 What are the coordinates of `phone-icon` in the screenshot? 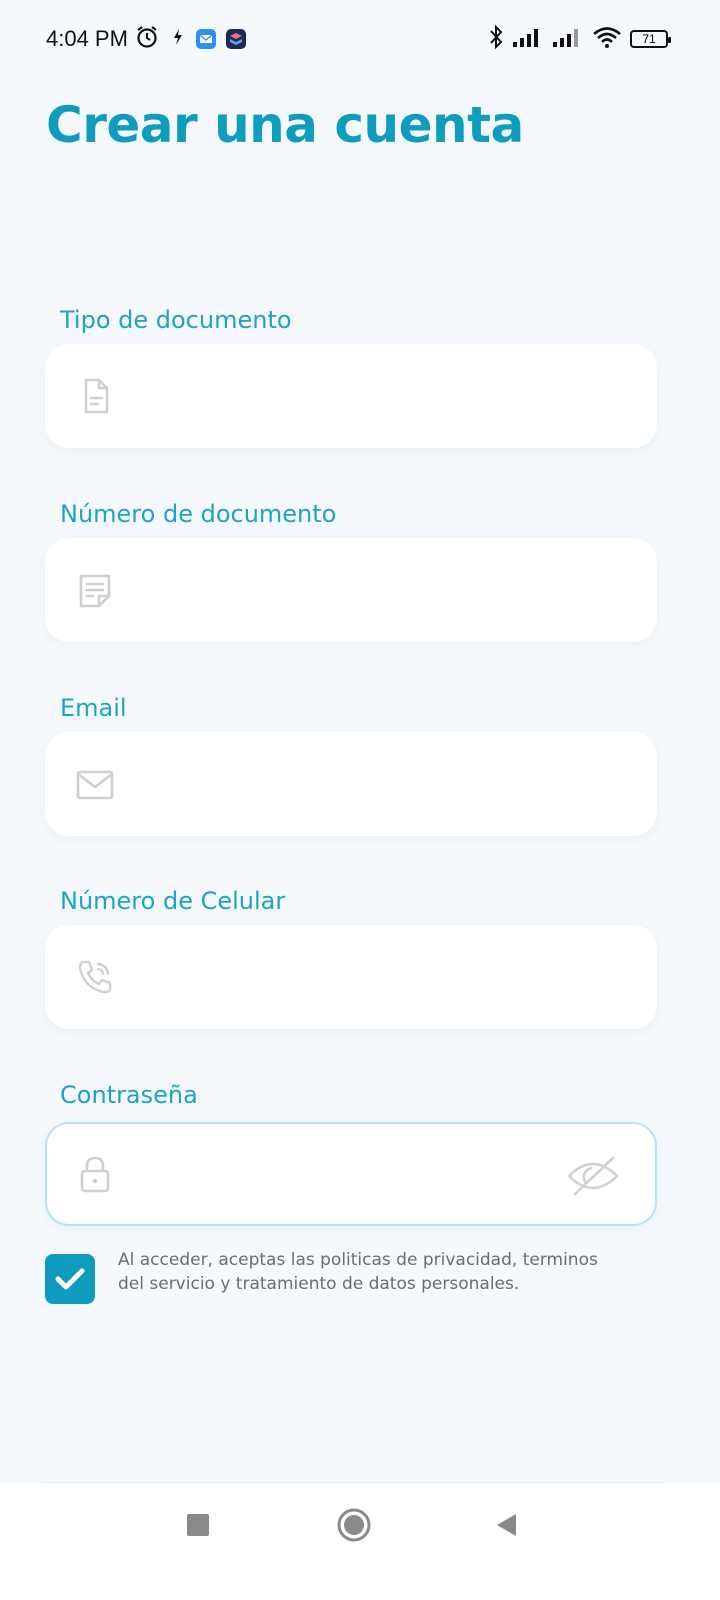 It's located at (95, 977).